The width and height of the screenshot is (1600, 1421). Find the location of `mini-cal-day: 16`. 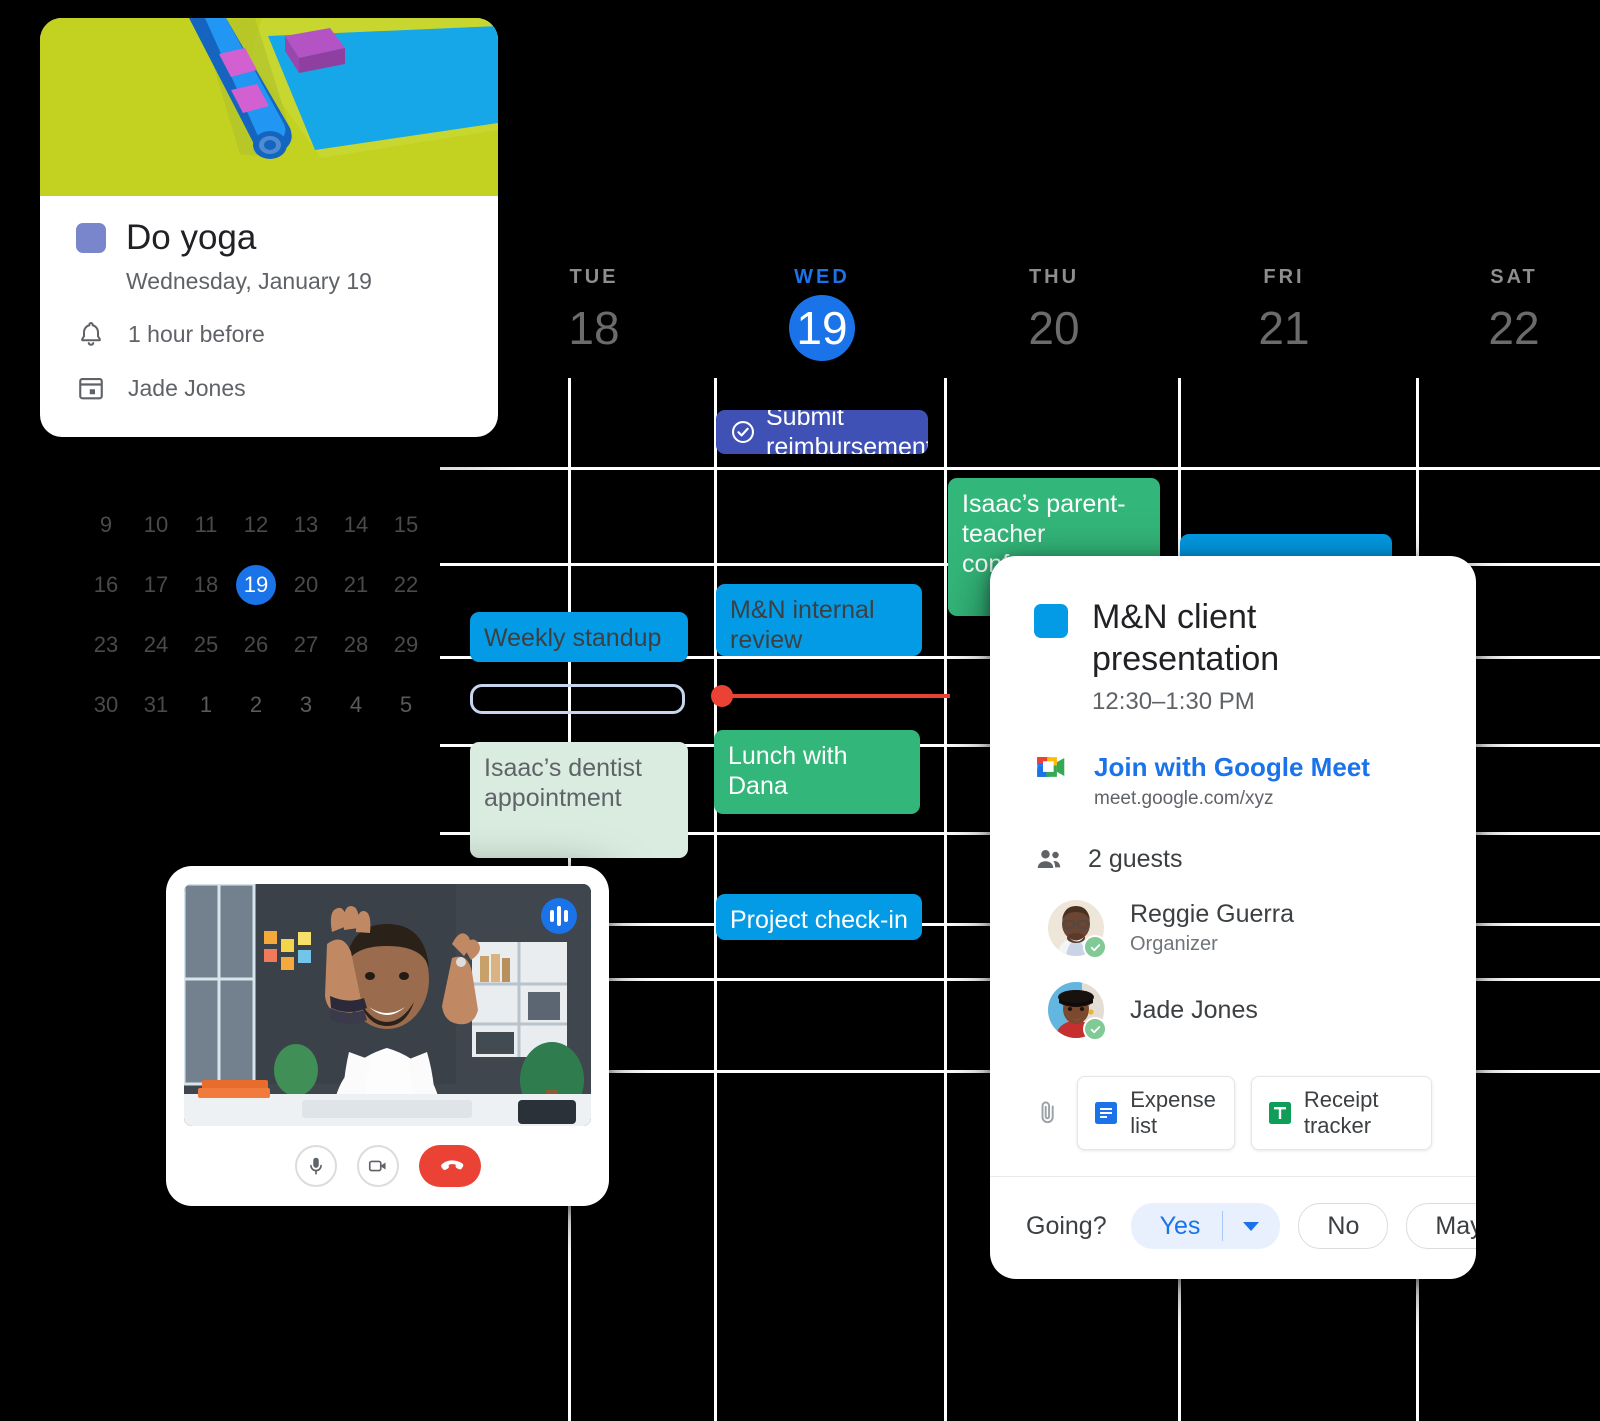

mini-cal-day: 16 is located at coordinates (106, 585).